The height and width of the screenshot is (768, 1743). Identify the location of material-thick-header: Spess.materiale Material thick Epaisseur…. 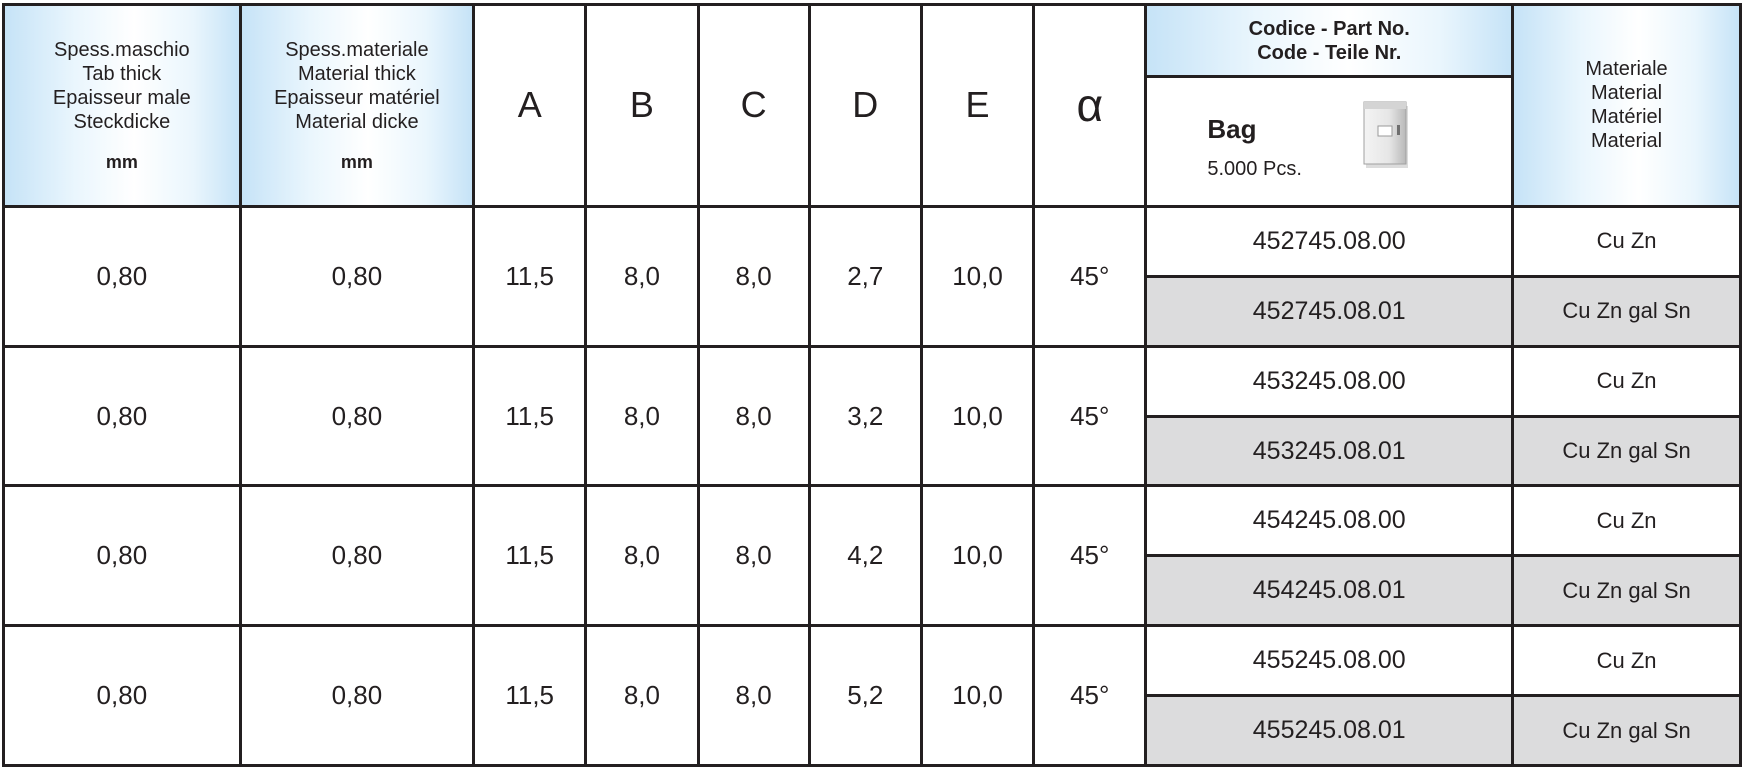
(357, 105).